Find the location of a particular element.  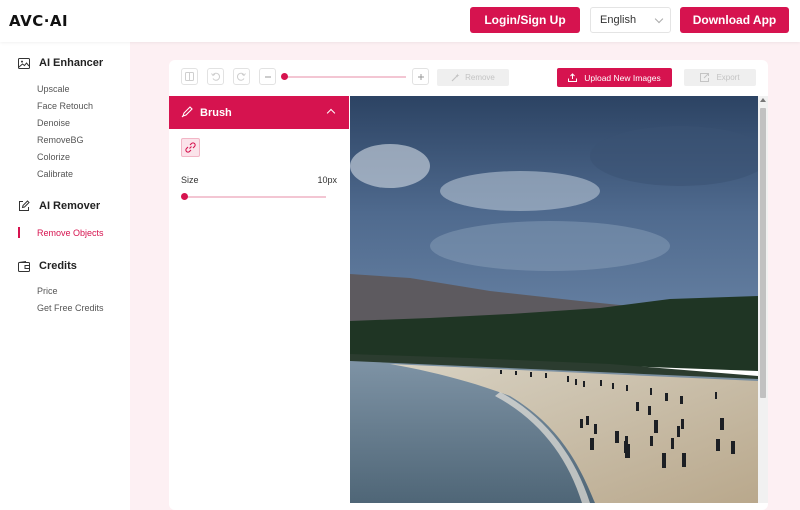

remove-label: Remove is located at coordinates (480, 77).